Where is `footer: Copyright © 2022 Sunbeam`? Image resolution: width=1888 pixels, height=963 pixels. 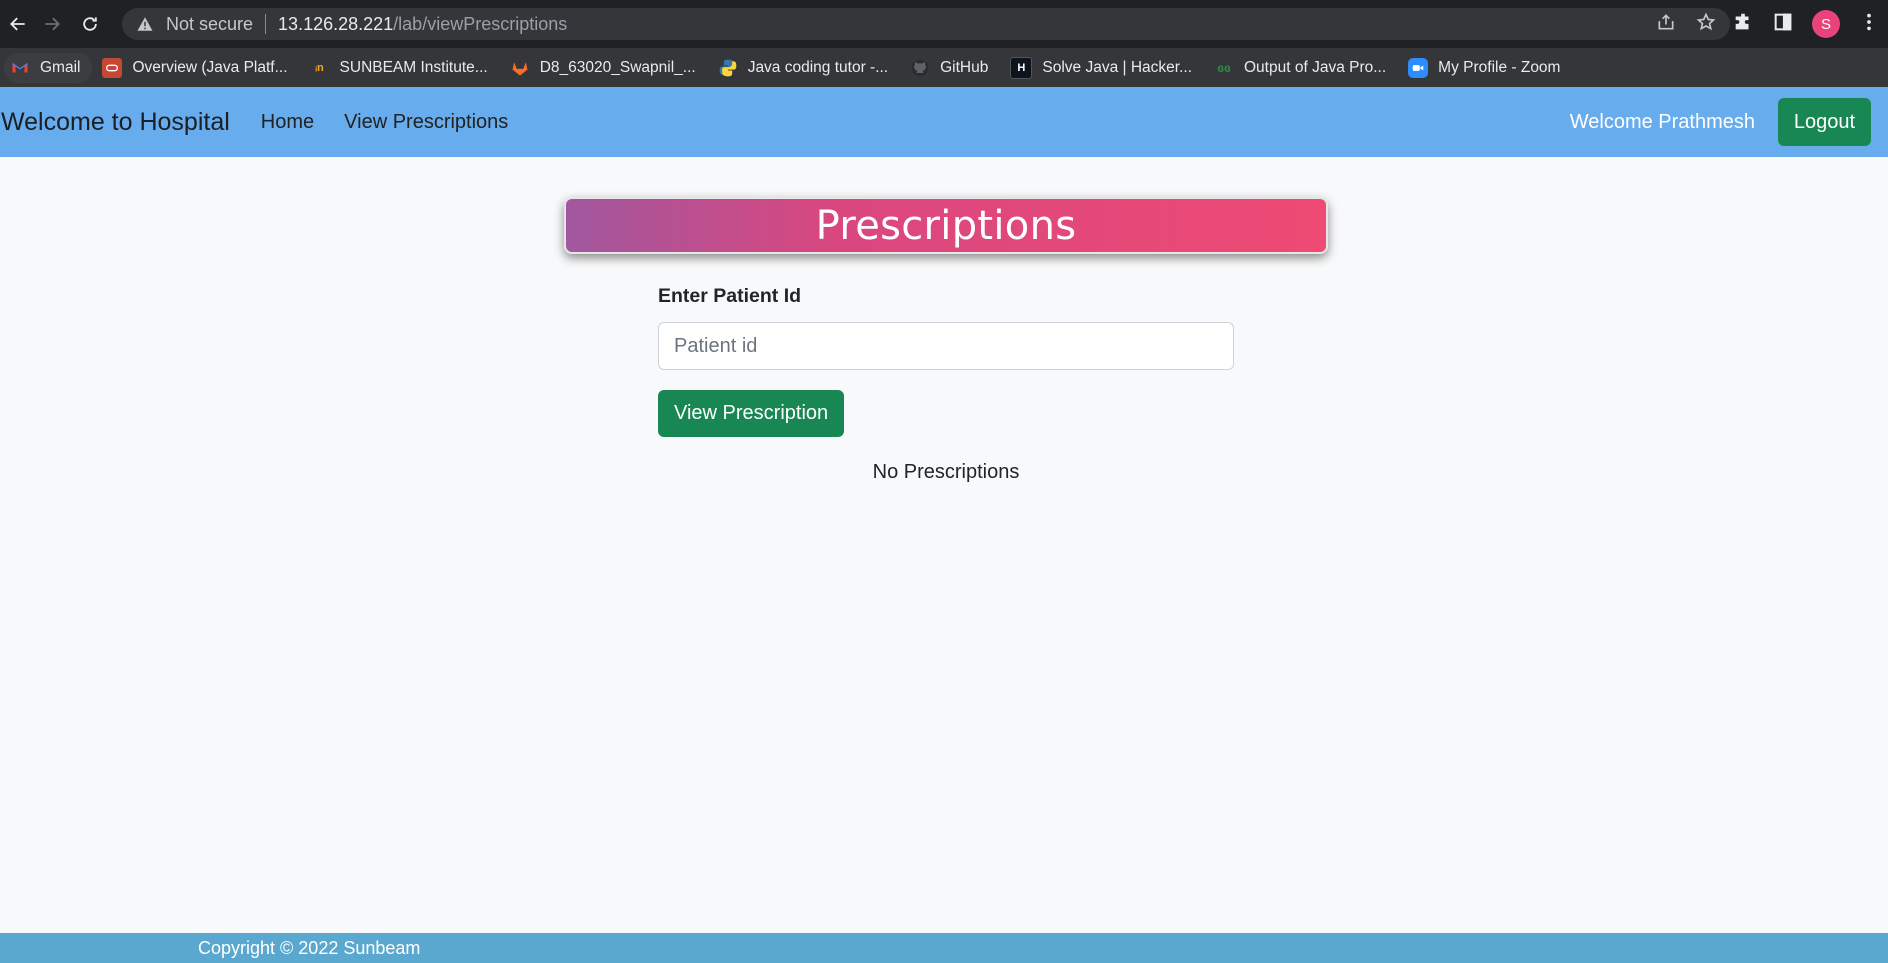
footer: Copyright © 2022 Sunbeam is located at coordinates (944, 948).